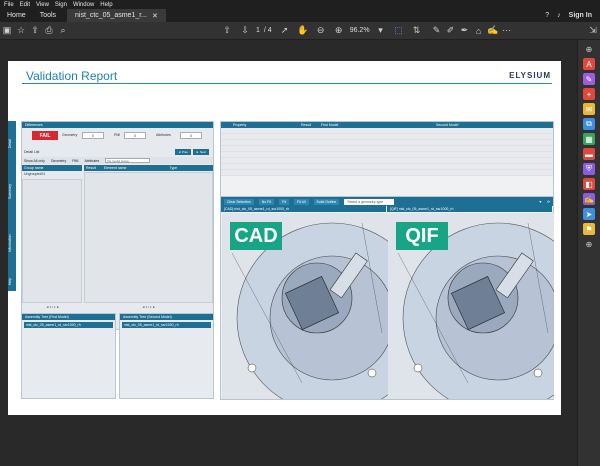 This screenshot has width=600, height=466. I want to click on side-tab-information: Information, so click(12, 243).